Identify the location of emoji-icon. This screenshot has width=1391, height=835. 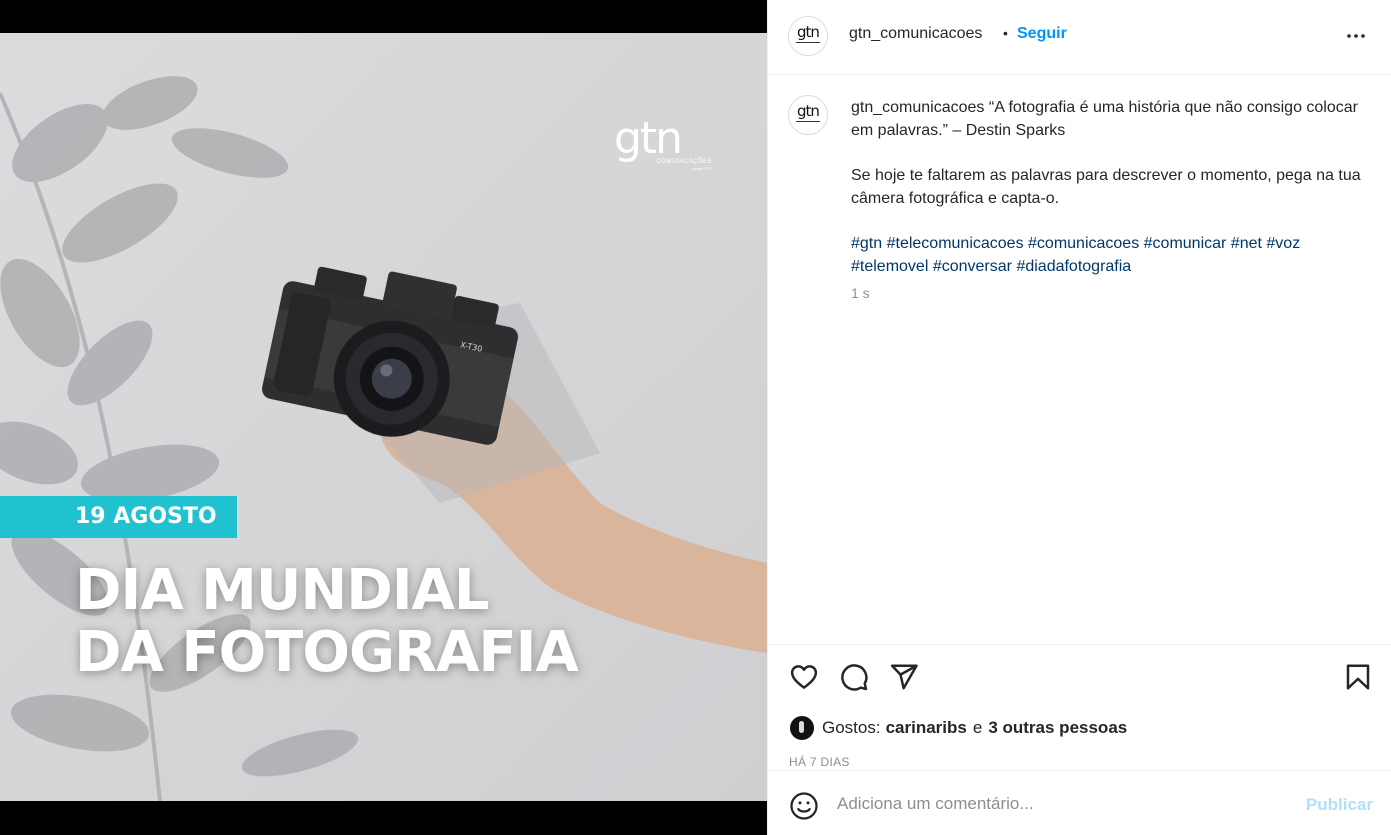
(804, 806).